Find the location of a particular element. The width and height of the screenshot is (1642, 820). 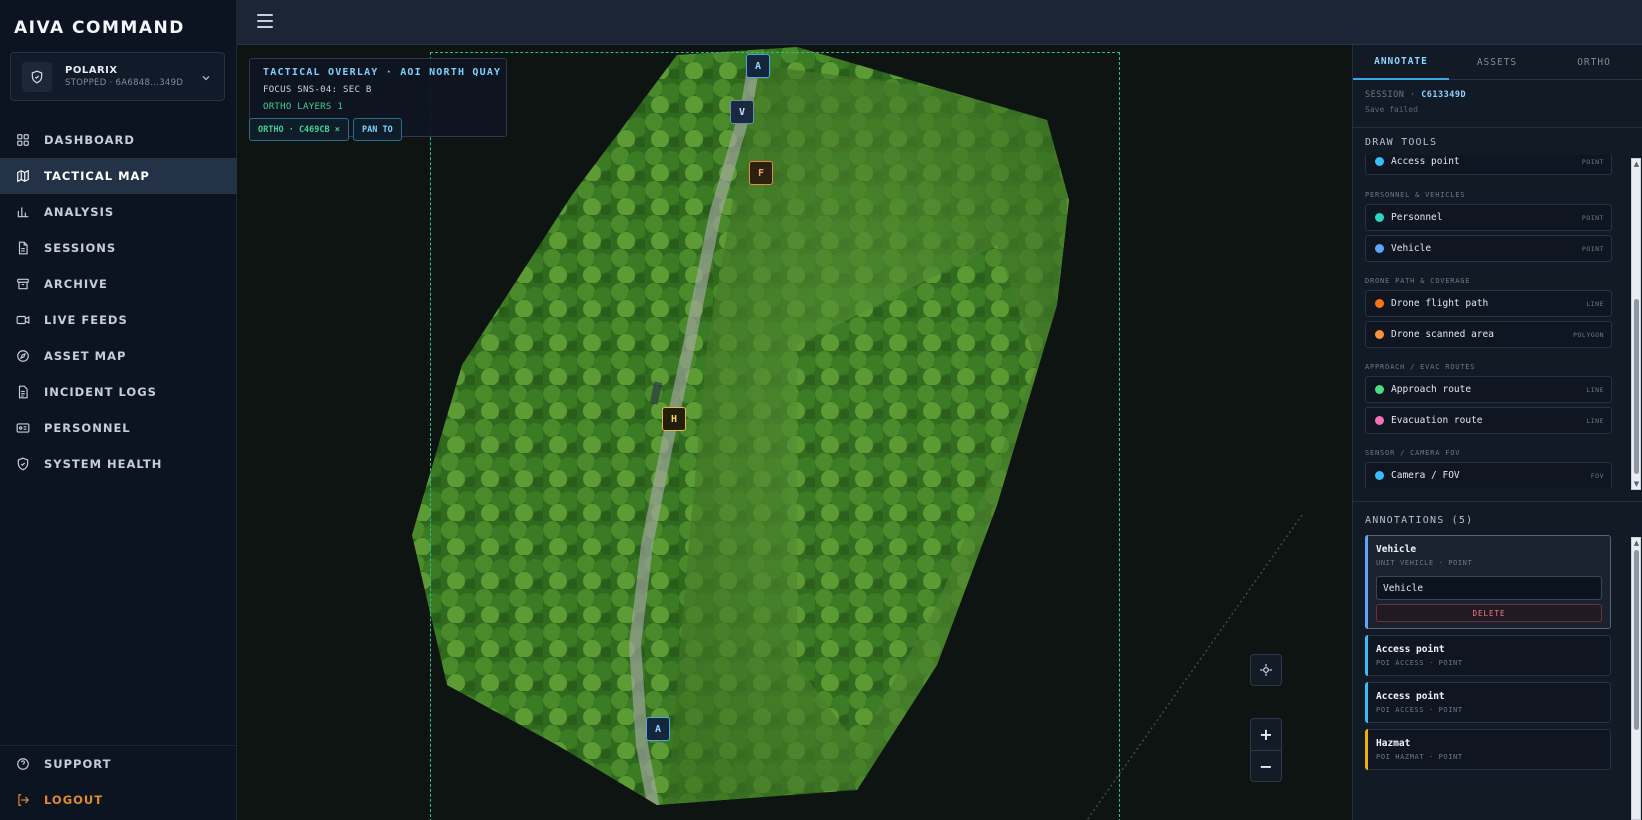

draw-tools-title: DRAW TOOLS is located at coordinates (1401, 142).